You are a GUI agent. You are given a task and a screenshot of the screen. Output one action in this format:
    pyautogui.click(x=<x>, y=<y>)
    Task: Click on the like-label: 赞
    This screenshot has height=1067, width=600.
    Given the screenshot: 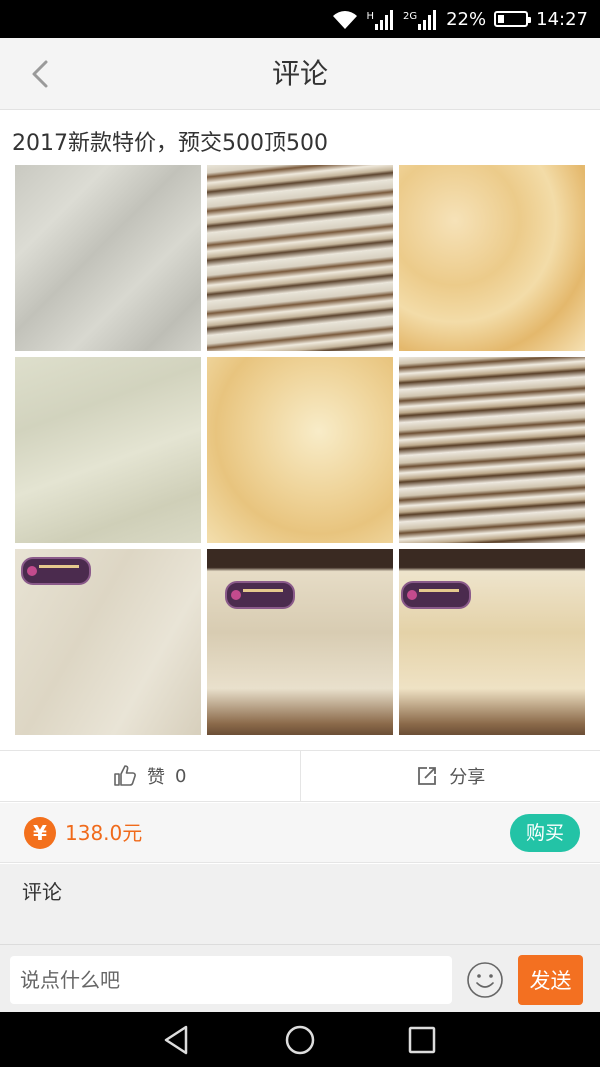 What is the action you would take?
    pyautogui.click(x=156, y=777)
    